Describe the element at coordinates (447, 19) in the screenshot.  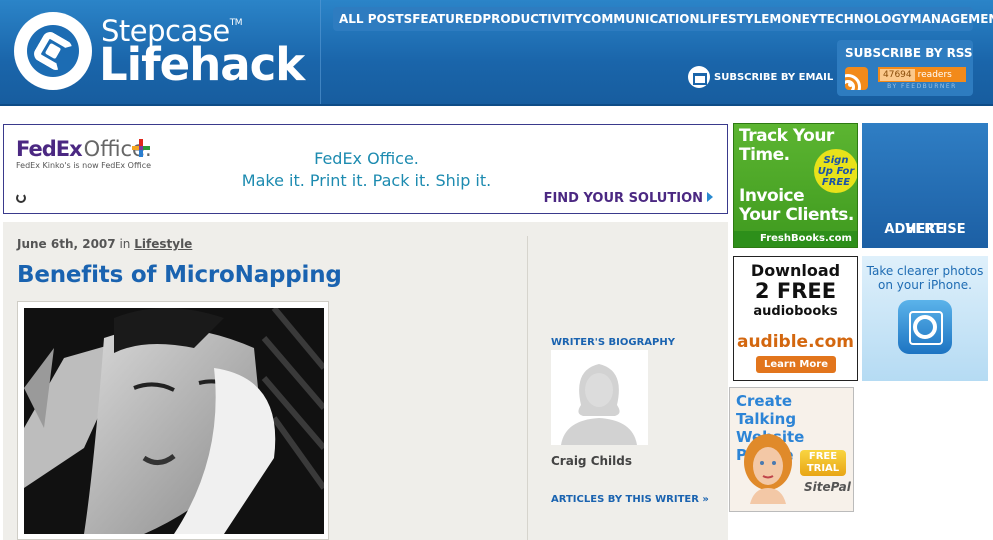
I see `nav-featured: FEATURED` at that location.